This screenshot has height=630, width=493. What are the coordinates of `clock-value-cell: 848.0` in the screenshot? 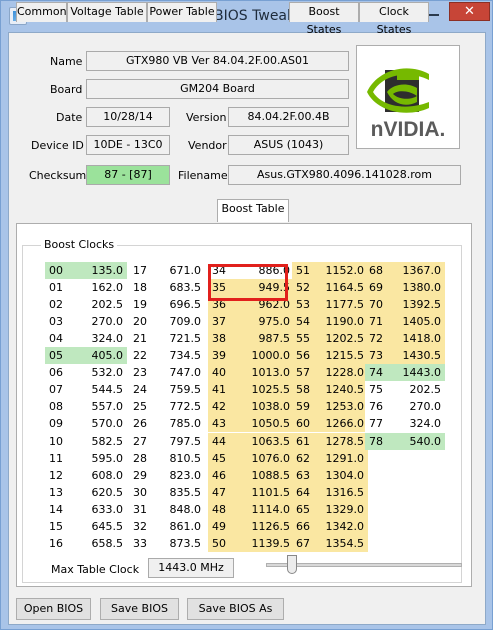 It's located at (183, 509).